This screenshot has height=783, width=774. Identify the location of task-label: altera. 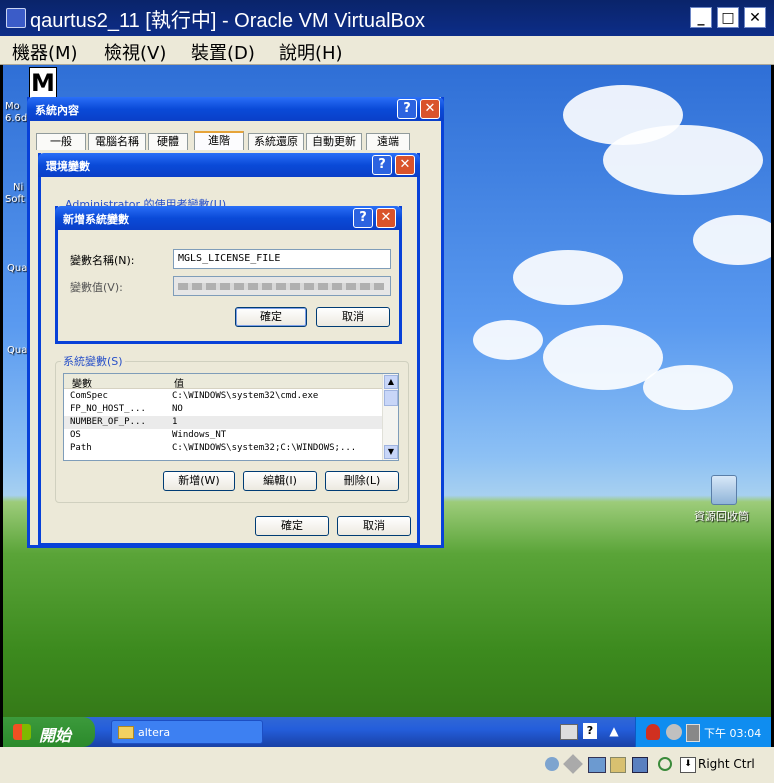
(154, 732).